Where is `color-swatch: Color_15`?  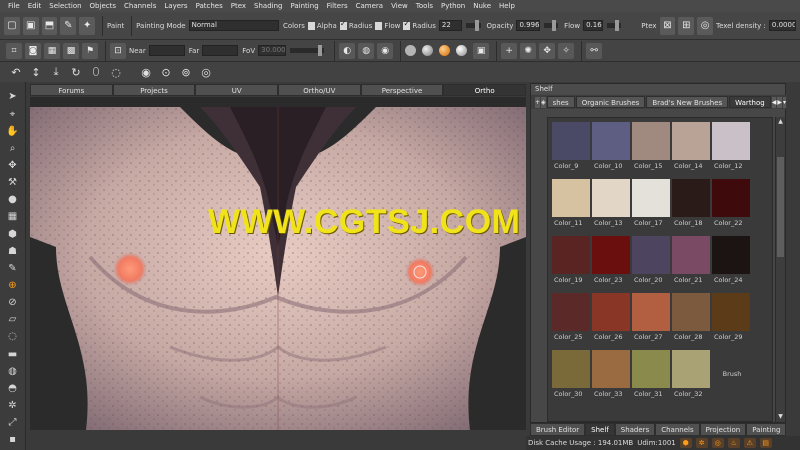 color-swatch: Color_15 is located at coordinates (651, 150).